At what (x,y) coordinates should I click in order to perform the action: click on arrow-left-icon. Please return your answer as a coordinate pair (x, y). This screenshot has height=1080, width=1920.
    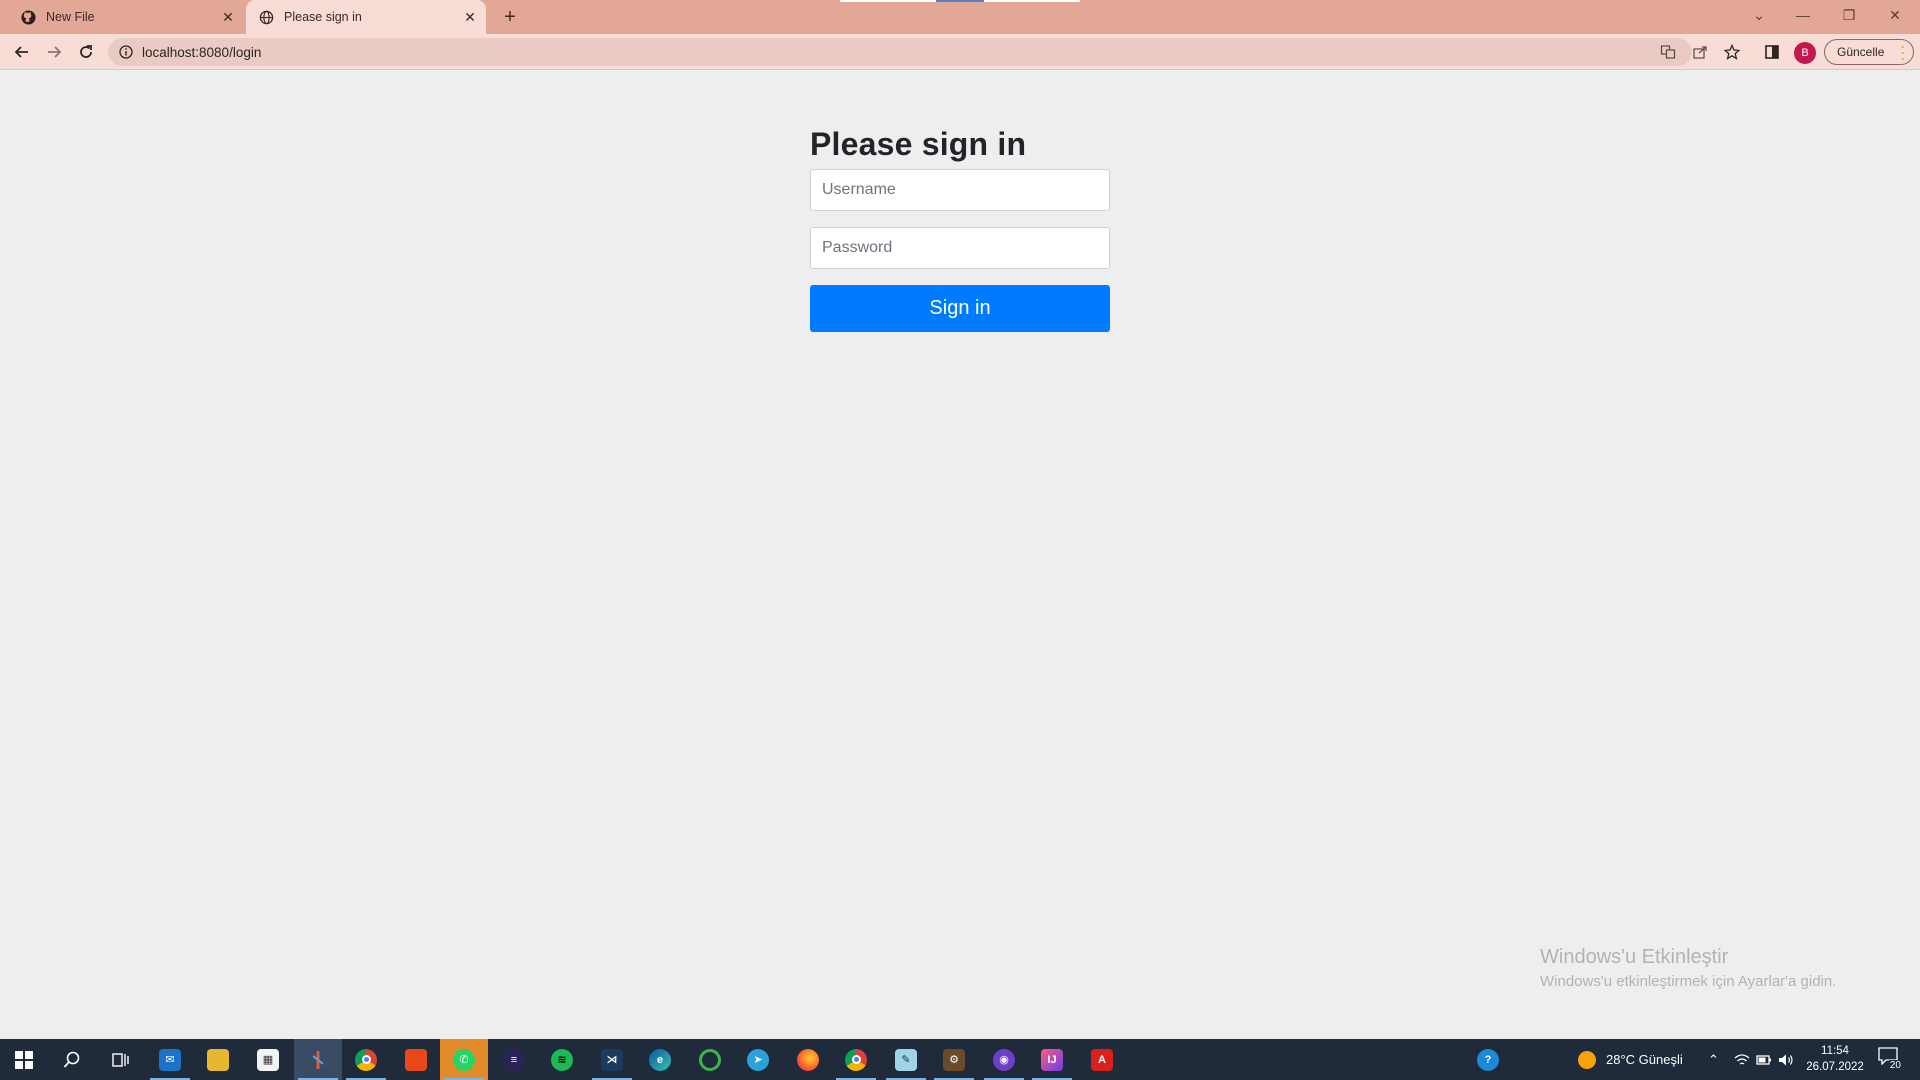
    Looking at the image, I should click on (21, 52).